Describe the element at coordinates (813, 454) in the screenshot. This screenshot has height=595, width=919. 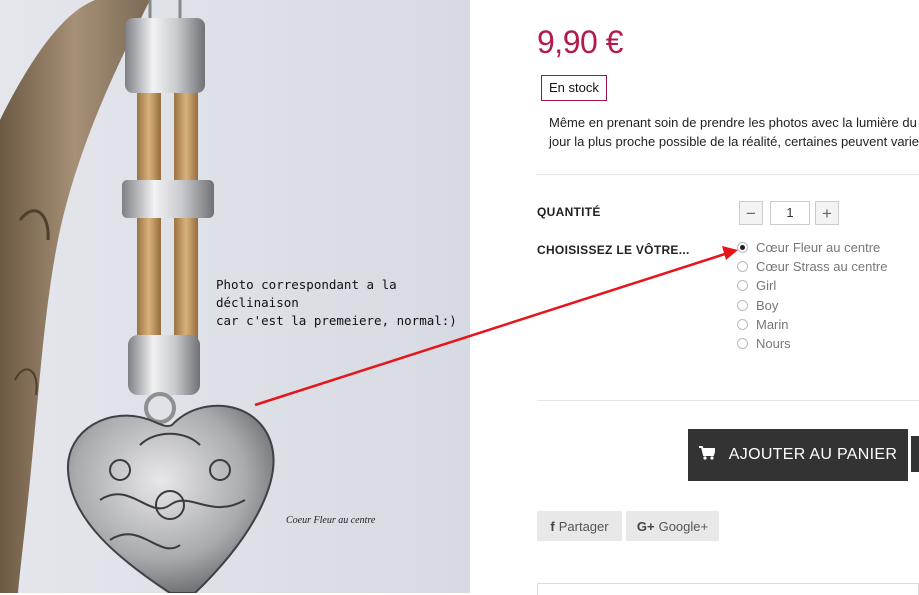
I see `add-to-cart-label: AJOUTER AU PANIER` at that location.